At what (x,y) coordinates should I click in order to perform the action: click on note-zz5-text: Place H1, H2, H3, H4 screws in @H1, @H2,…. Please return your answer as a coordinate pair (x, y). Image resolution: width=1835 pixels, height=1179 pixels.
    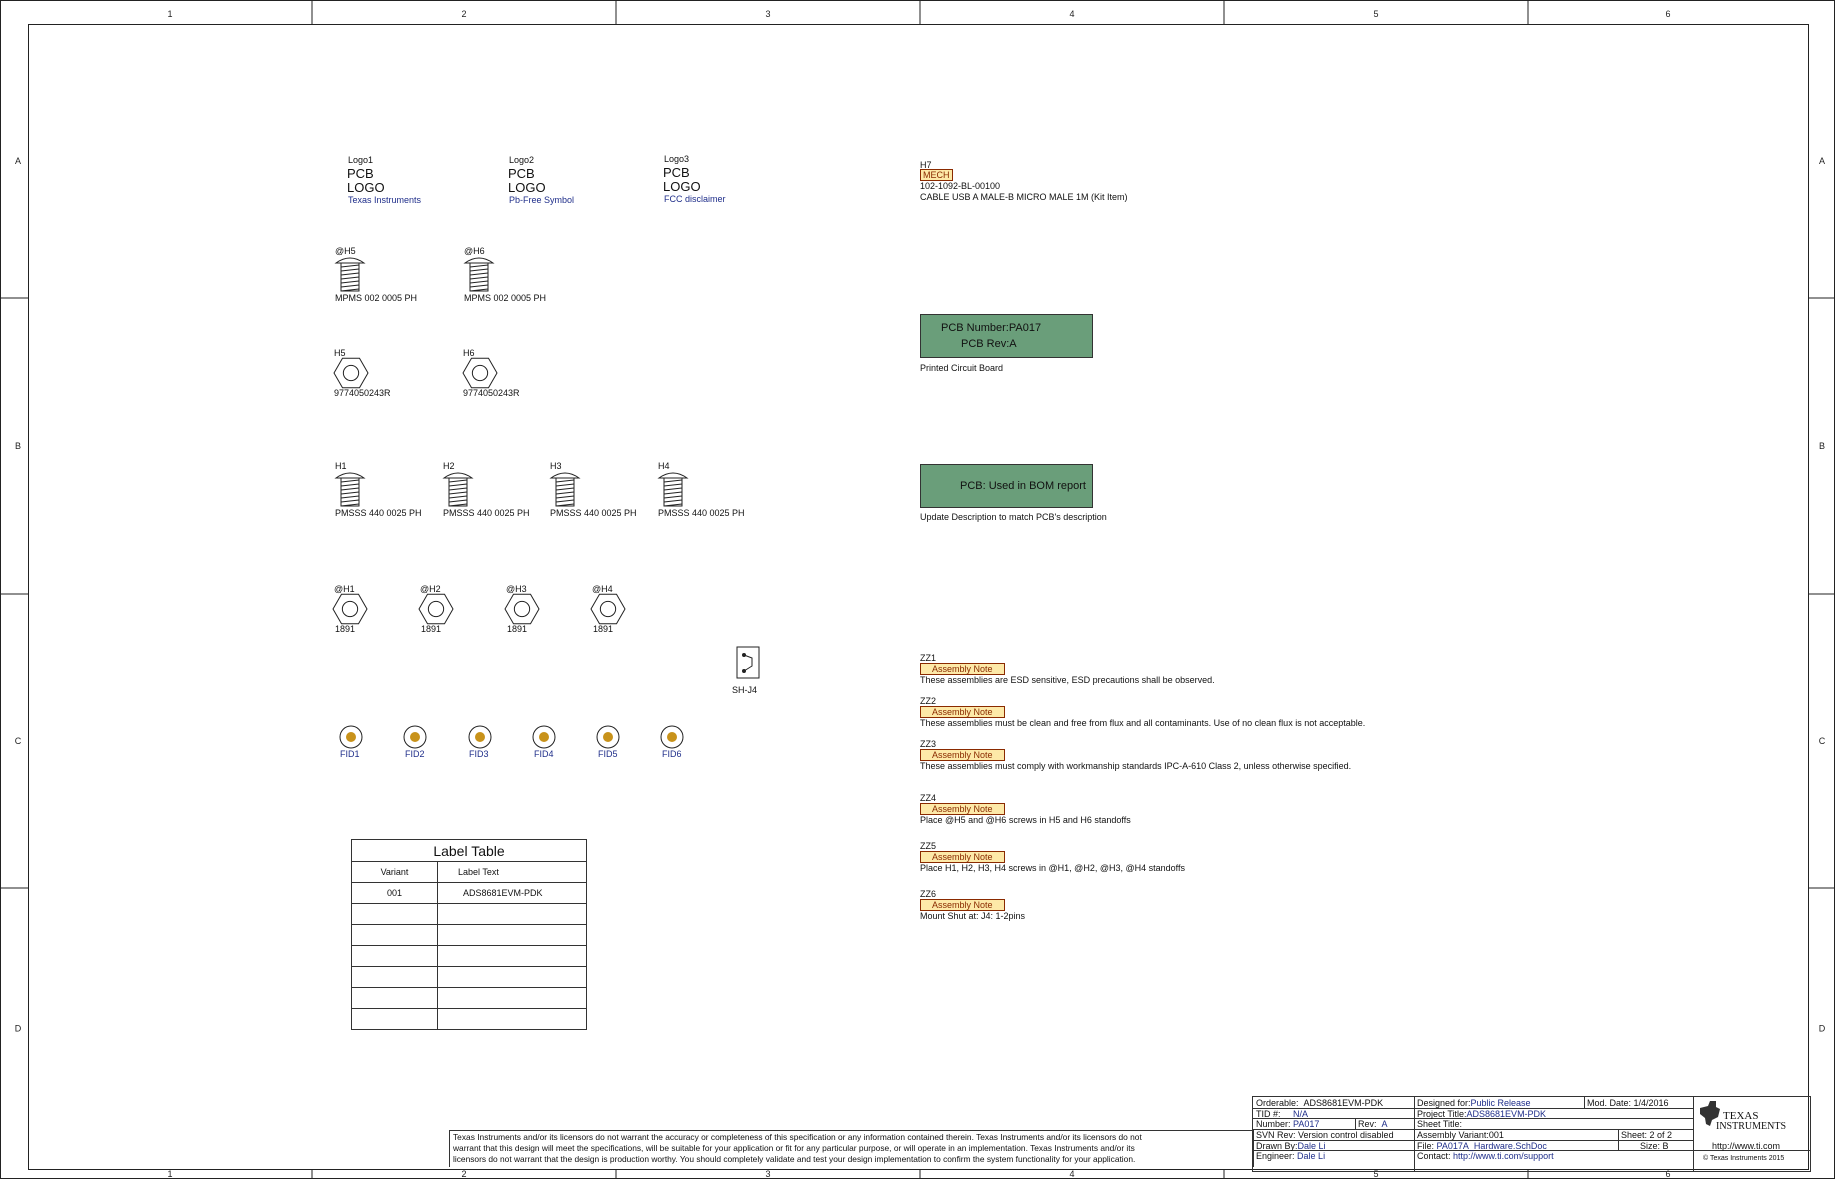
    Looking at the image, I should click on (1052, 868).